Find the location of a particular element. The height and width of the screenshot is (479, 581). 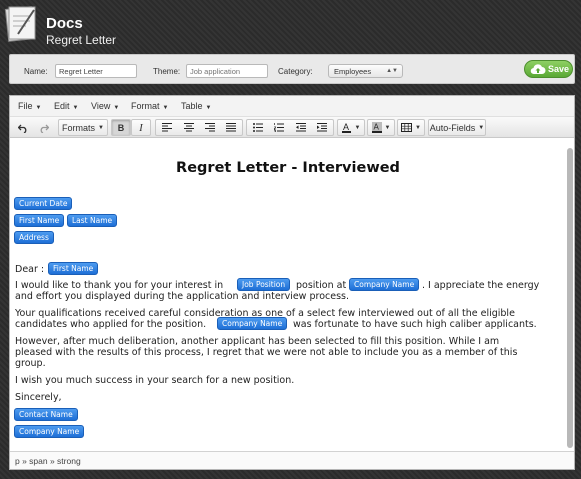

category-selected-value: Employees is located at coordinates (353, 71).